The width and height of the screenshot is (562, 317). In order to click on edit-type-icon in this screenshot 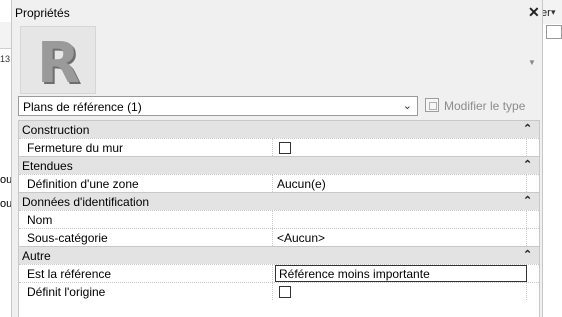, I will do `click(432, 105)`.